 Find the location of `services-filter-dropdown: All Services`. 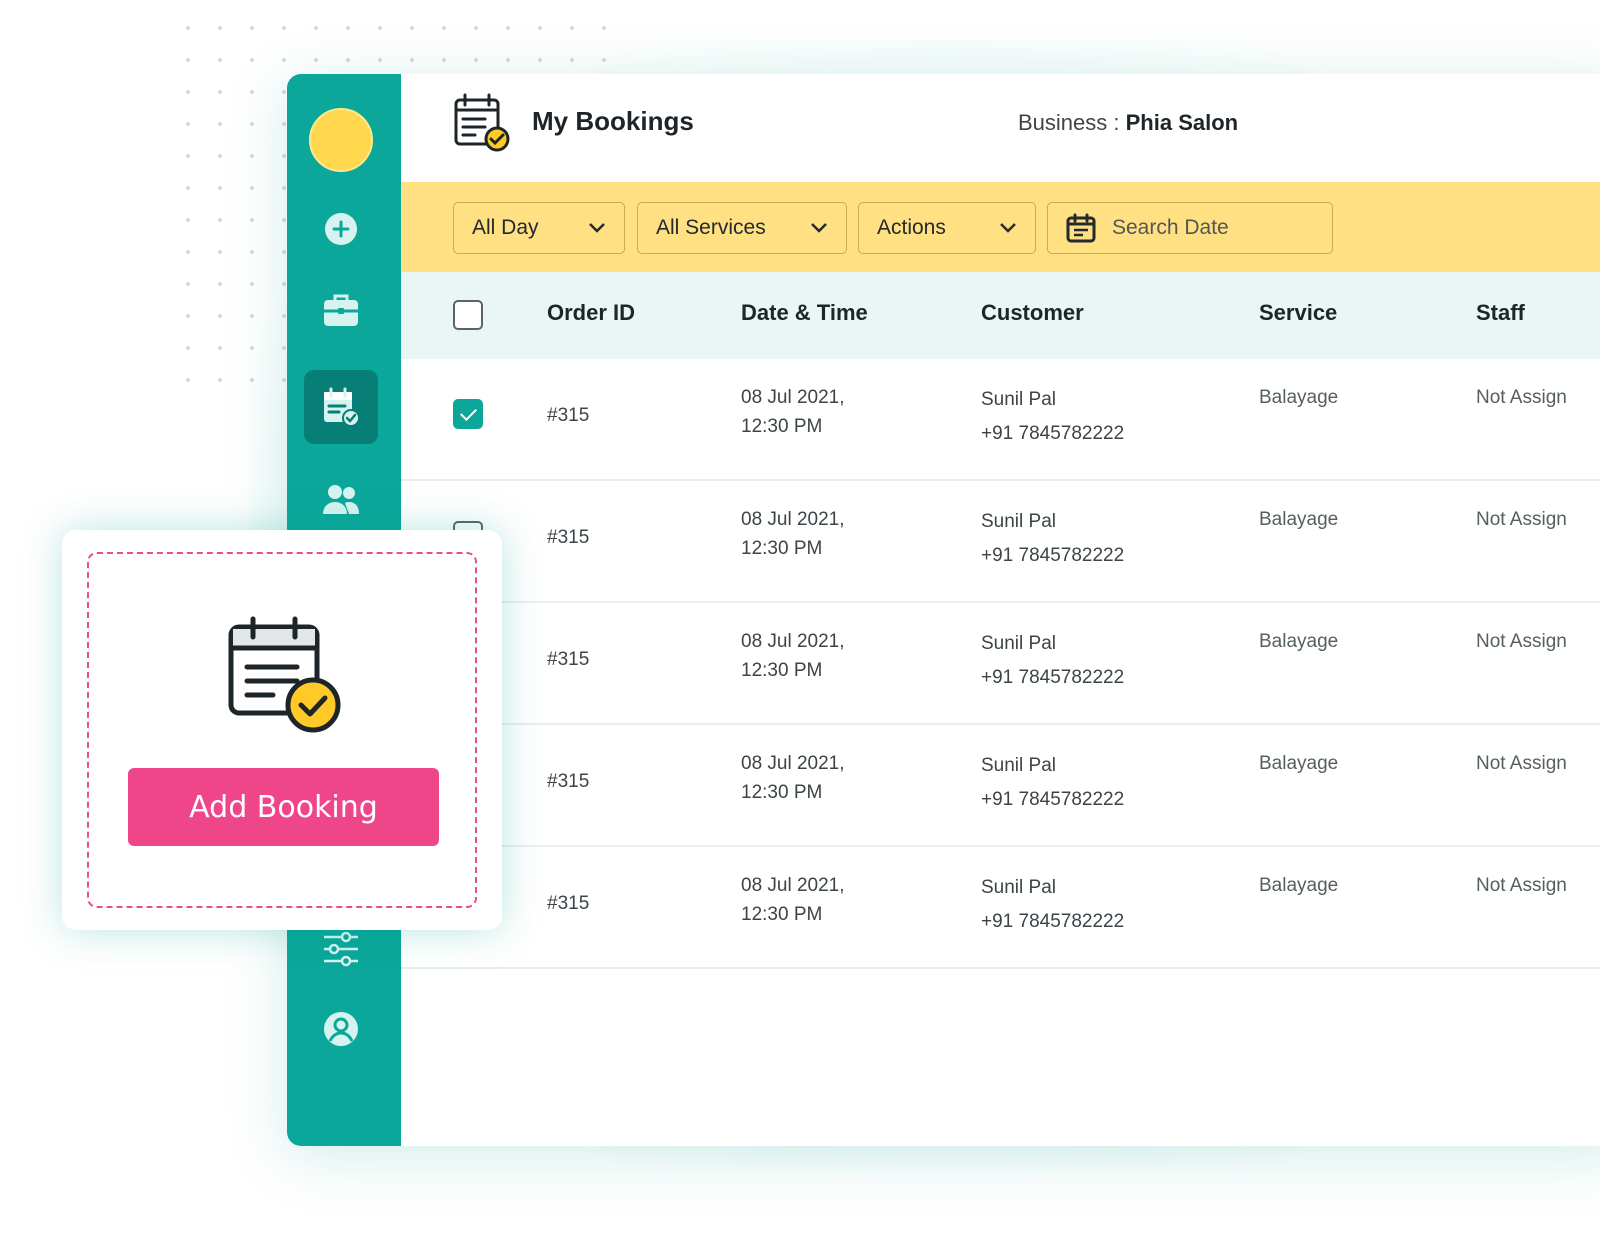

services-filter-dropdown: All Services is located at coordinates (742, 228).